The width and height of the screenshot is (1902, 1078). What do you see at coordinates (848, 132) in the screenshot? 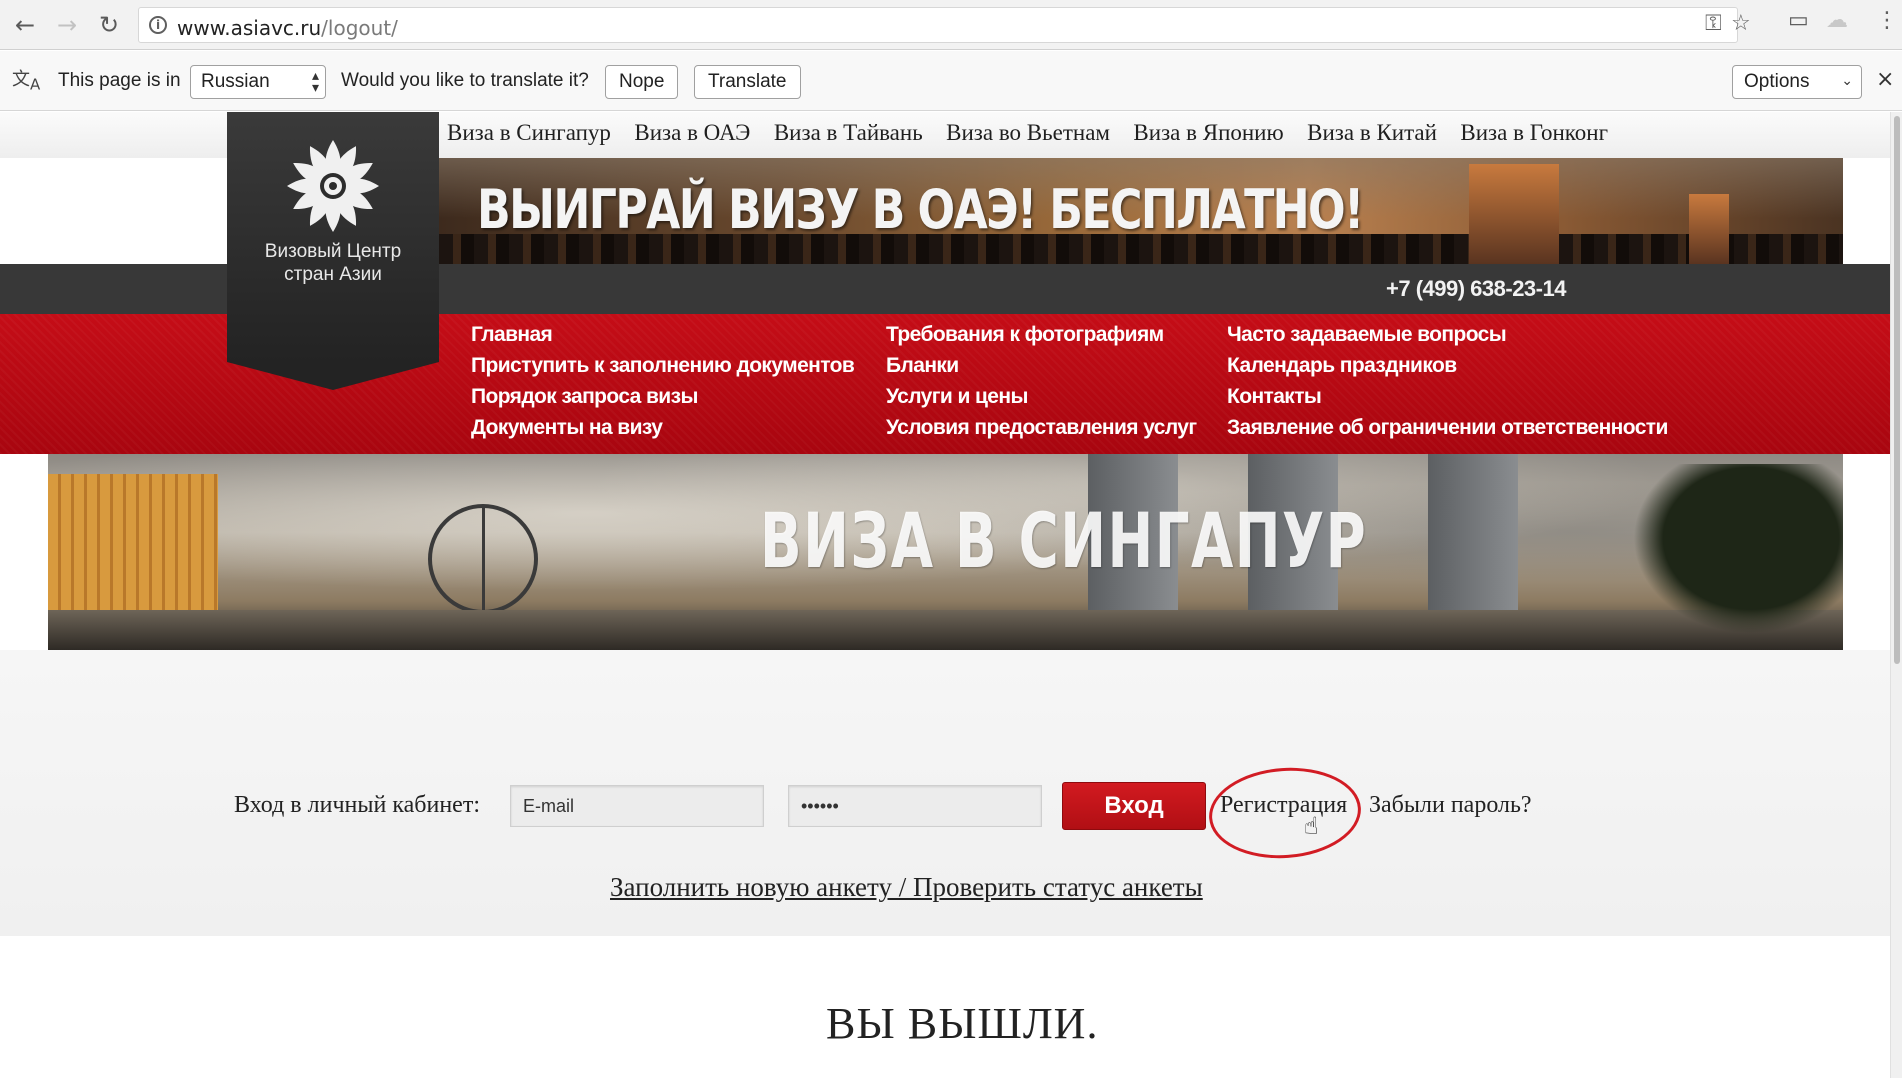
I see `visa-link-taiwan: Виза в Тайвань` at bounding box center [848, 132].